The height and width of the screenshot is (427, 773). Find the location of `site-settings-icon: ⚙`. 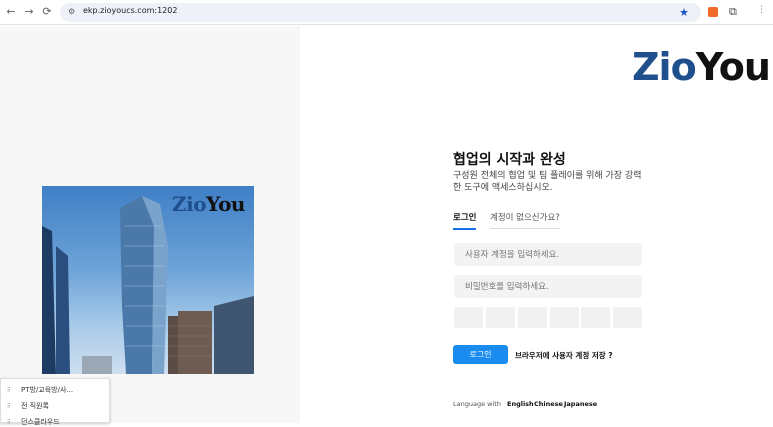

site-settings-icon: ⚙ is located at coordinates (73, 12).